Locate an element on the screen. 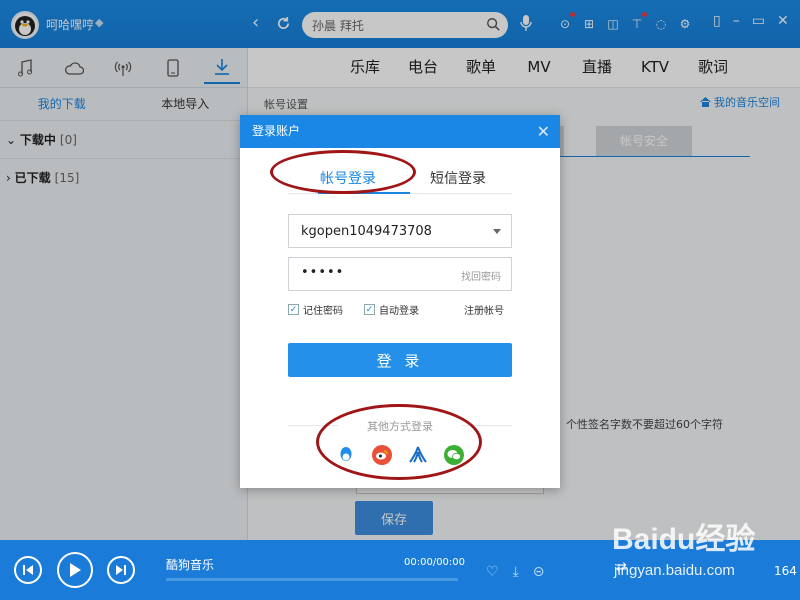  previous-icon is located at coordinates (28, 570).